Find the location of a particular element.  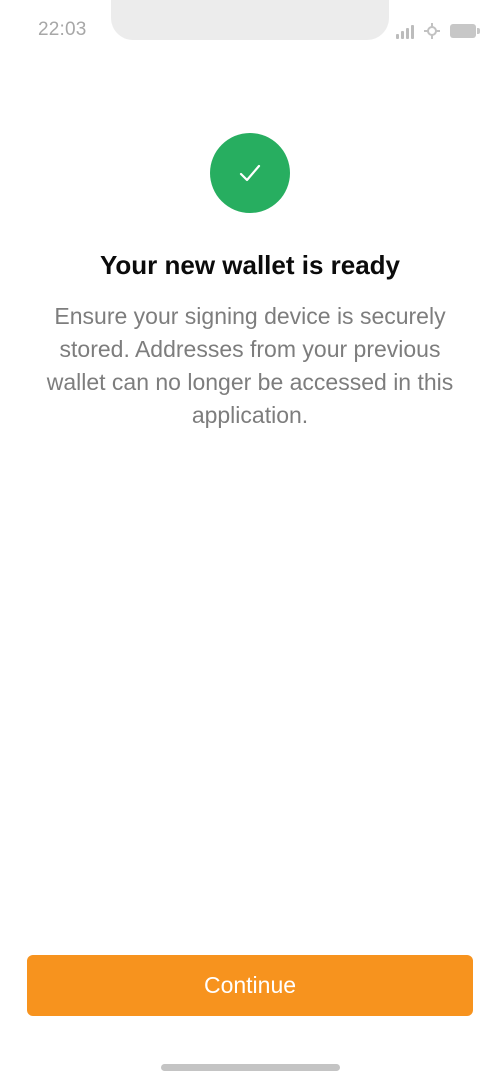

checkmark-icon is located at coordinates (250, 173).